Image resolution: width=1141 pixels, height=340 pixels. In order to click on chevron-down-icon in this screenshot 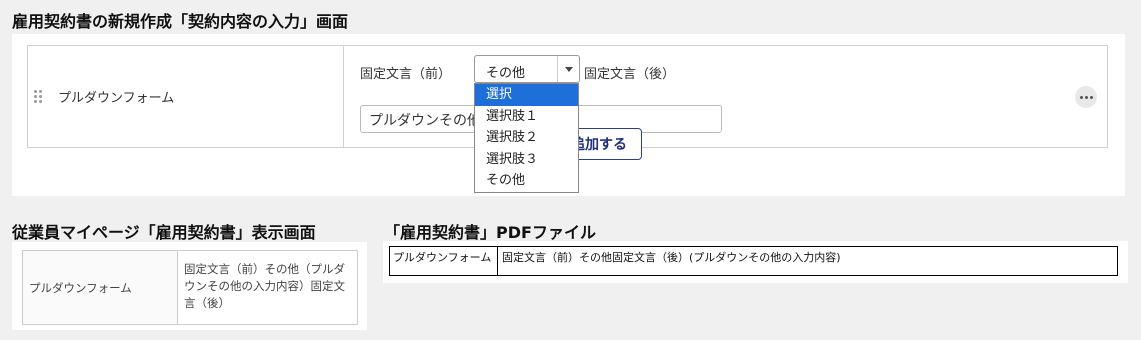, I will do `click(568, 69)`.